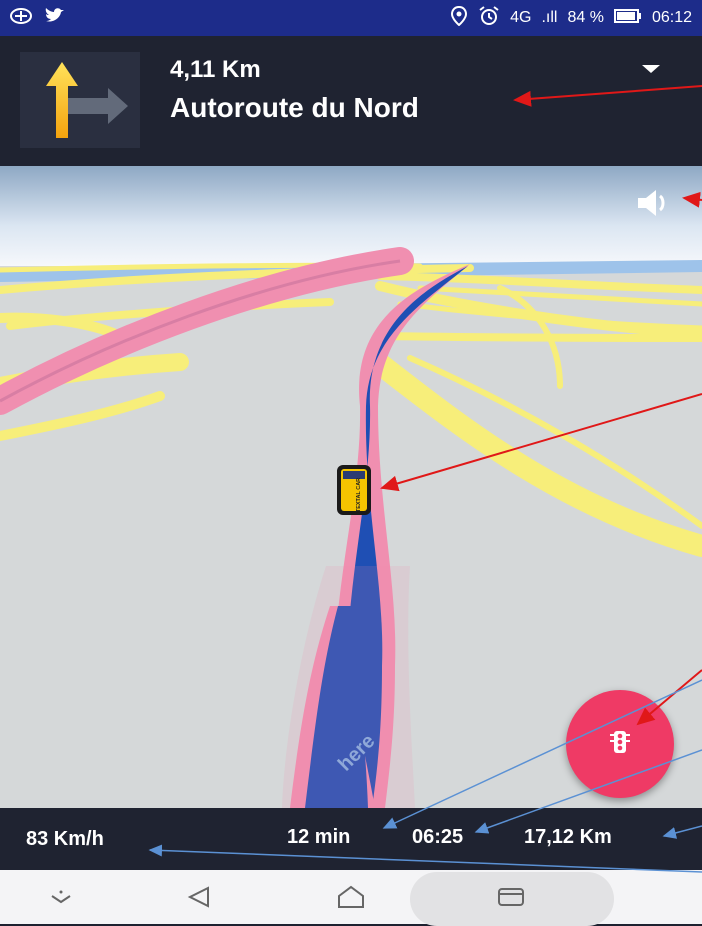 This screenshot has height=926, width=702. Describe the element at coordinates (80, 100) in the screenshot. I see `turn-arrow-icon` at that location.